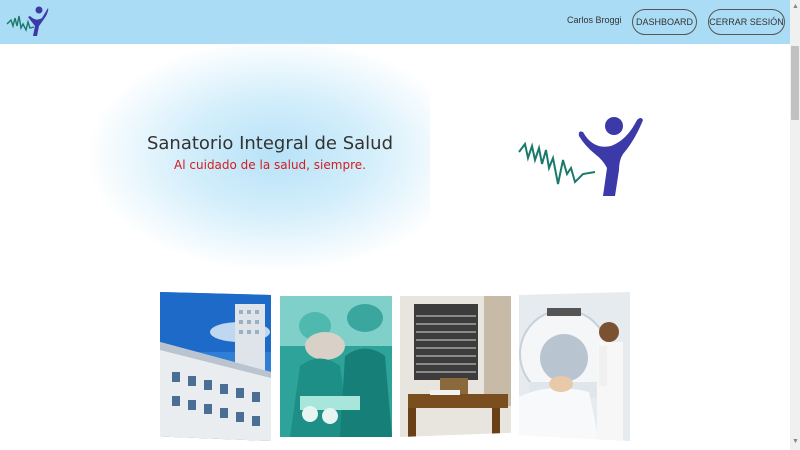 The image size is (800, 450). I want to click on ct-scanner-photo, so click(574, 366).